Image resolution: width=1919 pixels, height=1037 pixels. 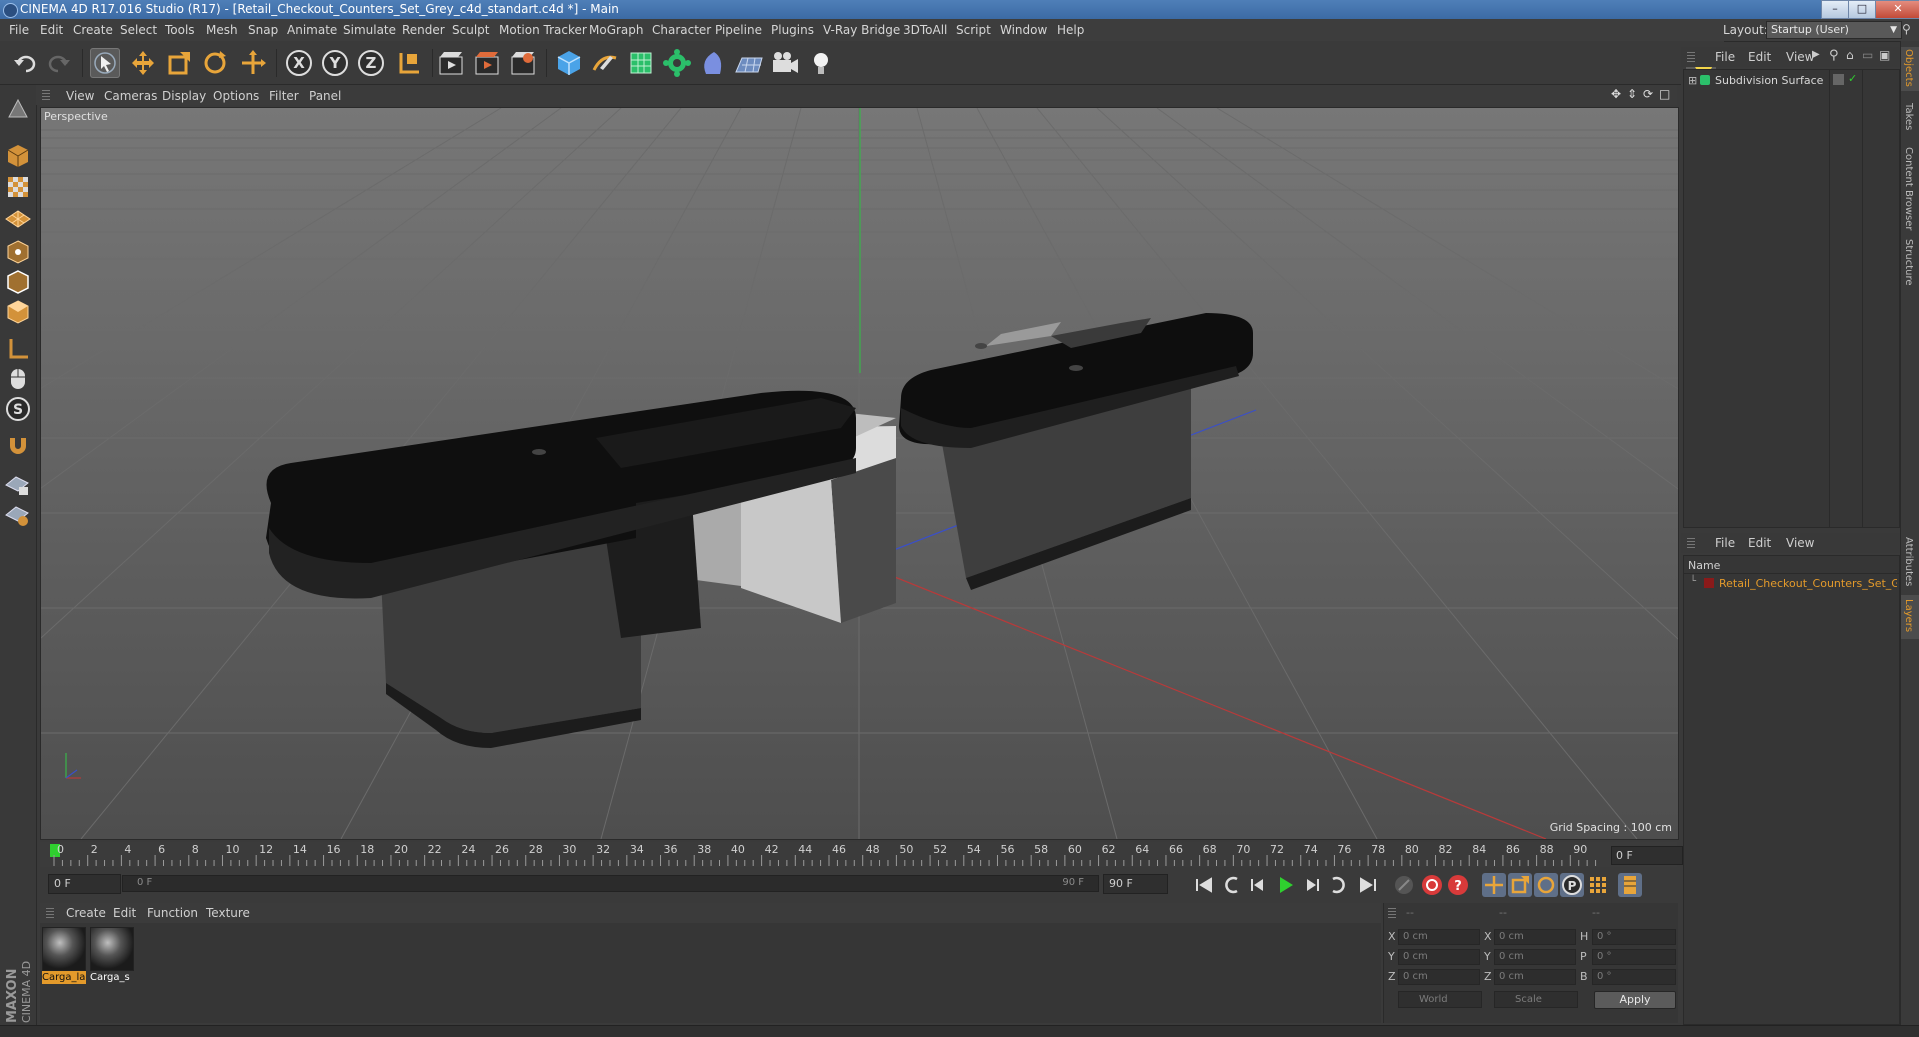 I want to click on position-x-field: 0 cm, so click(x=1439, y=937).